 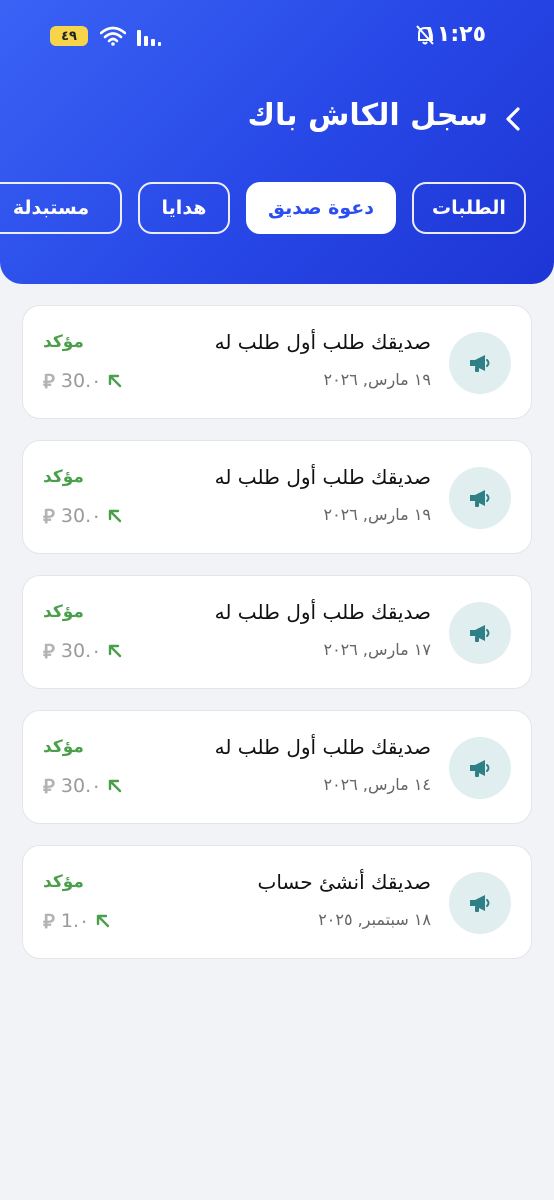 I want to click on battery-indicator: ٤٩, so click(x=69, y=36).